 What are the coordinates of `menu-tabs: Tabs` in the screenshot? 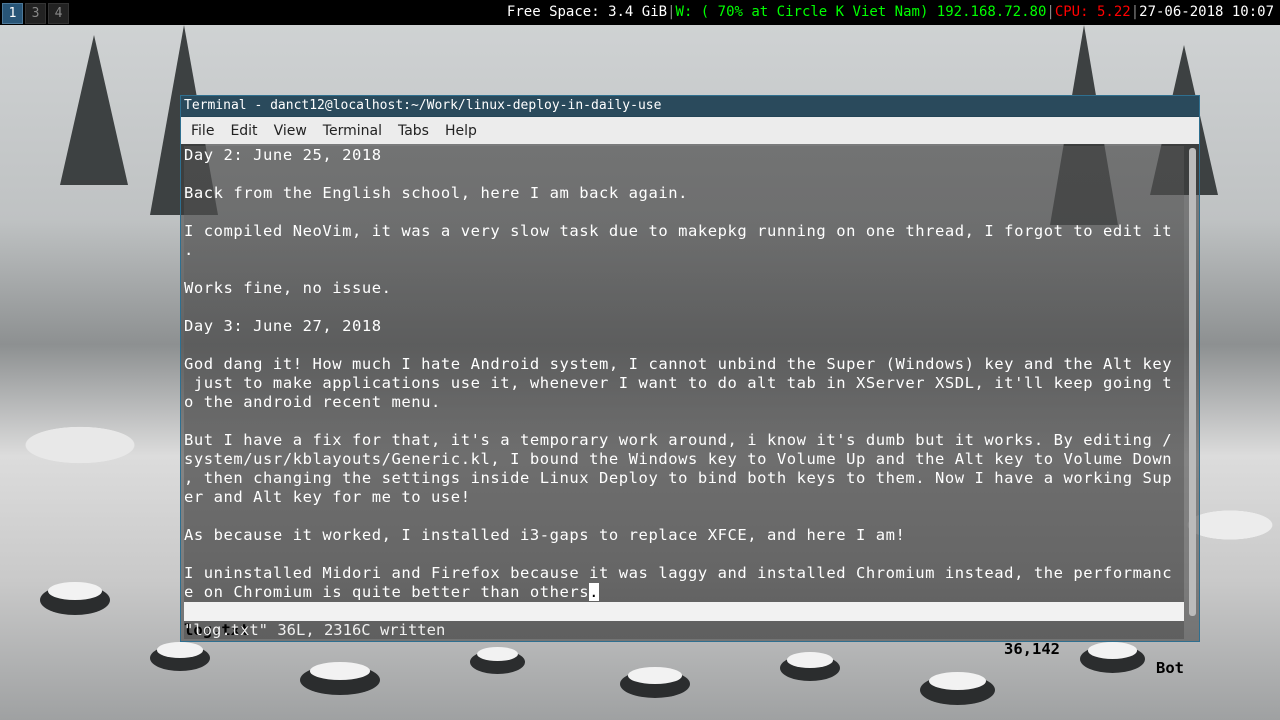 It's located at (413, 131).